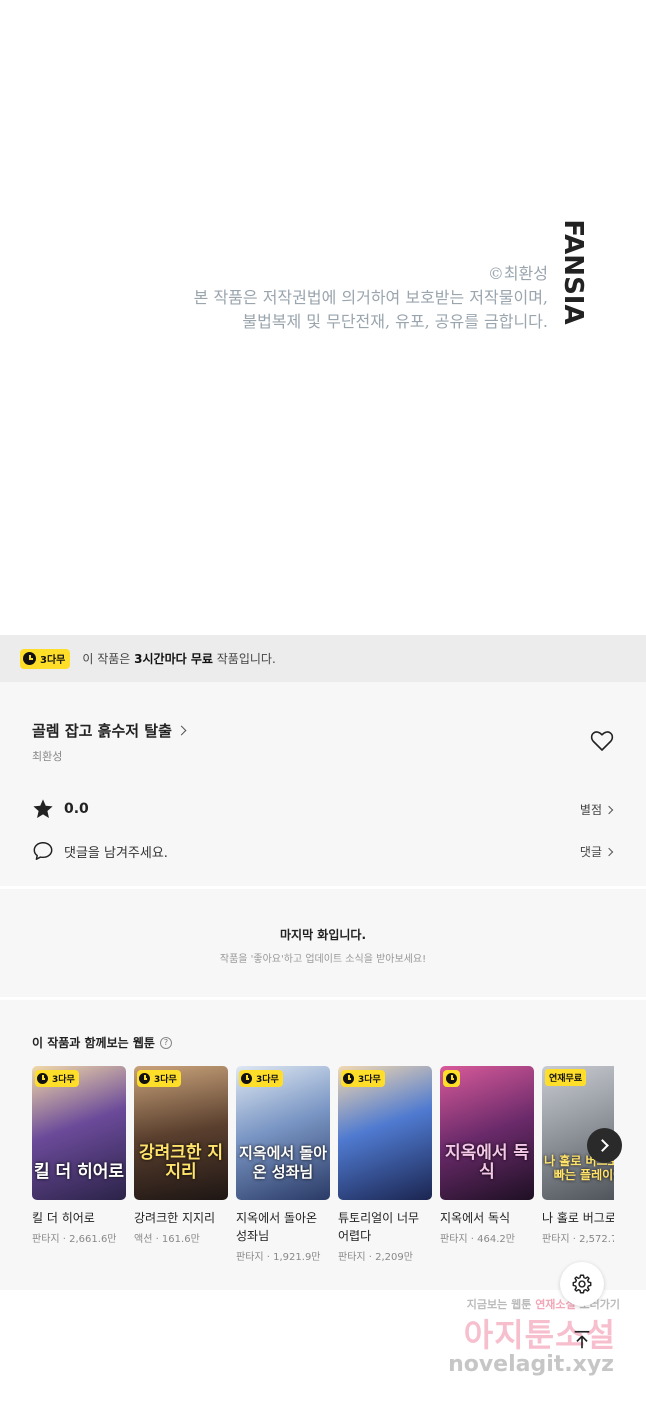 This screenshot has height=1406, width=646. Describe the element at coordinates (602, 741) in the screenshot. I see `heart-icon` at that location.